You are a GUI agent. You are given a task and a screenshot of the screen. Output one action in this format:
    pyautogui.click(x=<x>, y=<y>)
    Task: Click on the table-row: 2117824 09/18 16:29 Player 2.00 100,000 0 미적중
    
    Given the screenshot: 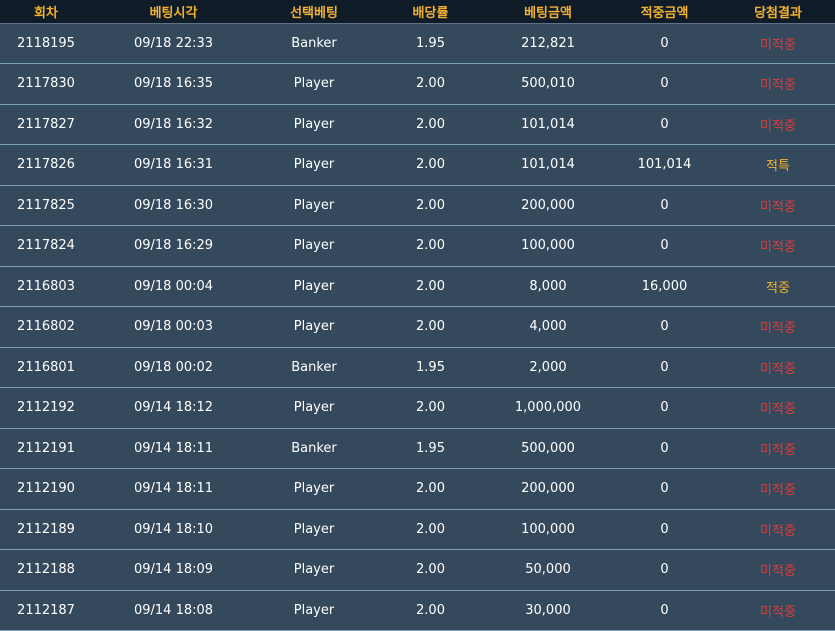 What is the action you would take?
    pyautogui.click(x=417, y=246)
    